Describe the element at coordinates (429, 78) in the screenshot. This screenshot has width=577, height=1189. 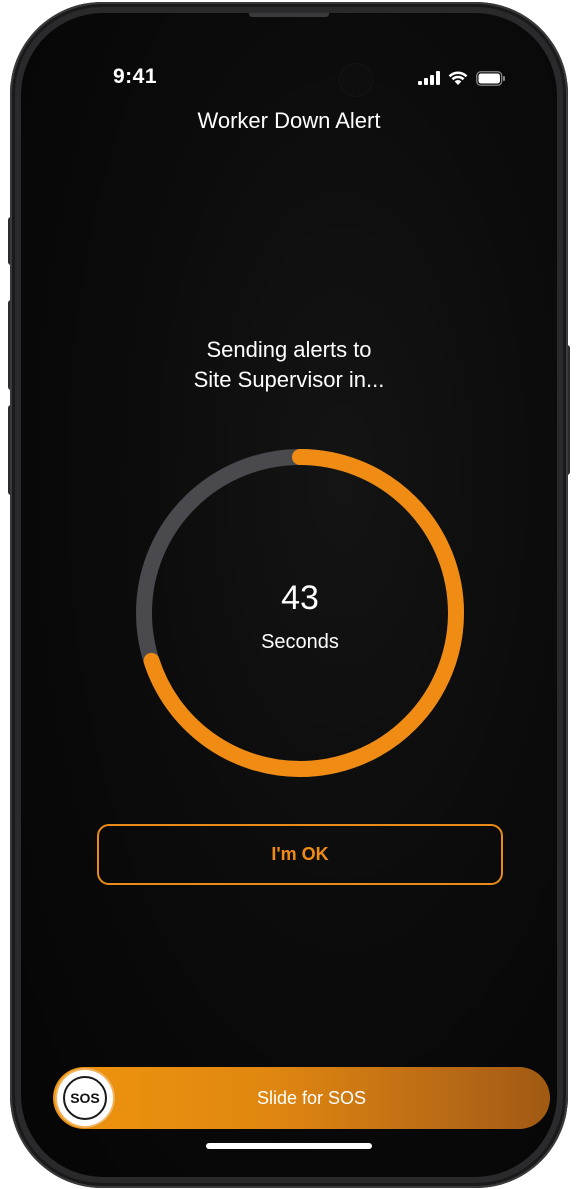
I see `cellular-signal-icon` at that location.